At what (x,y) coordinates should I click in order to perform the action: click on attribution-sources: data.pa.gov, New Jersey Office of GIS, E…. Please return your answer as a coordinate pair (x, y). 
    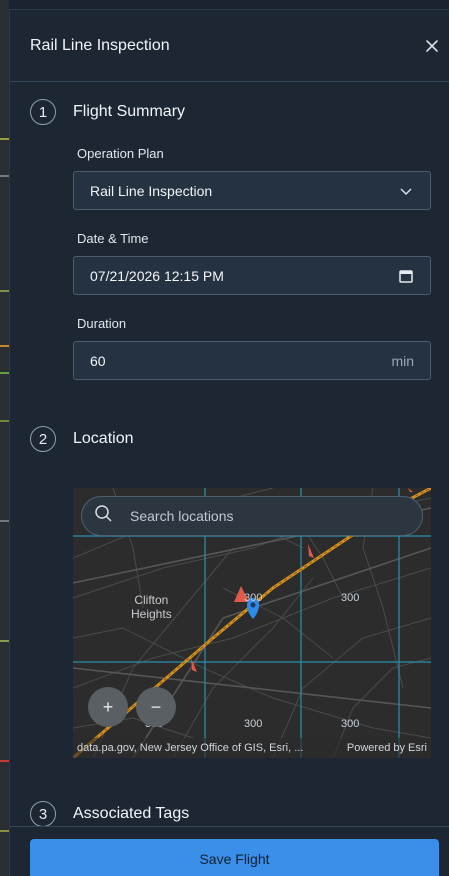
    Looking at the image, I should click on (190, 748).